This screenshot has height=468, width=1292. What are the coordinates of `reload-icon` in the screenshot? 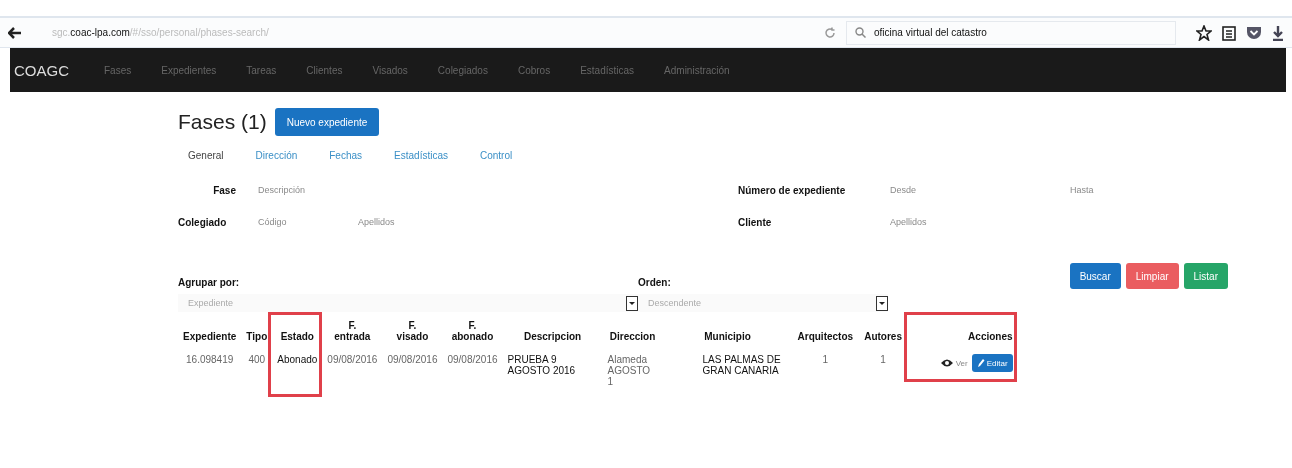 It's located at (830, 32).